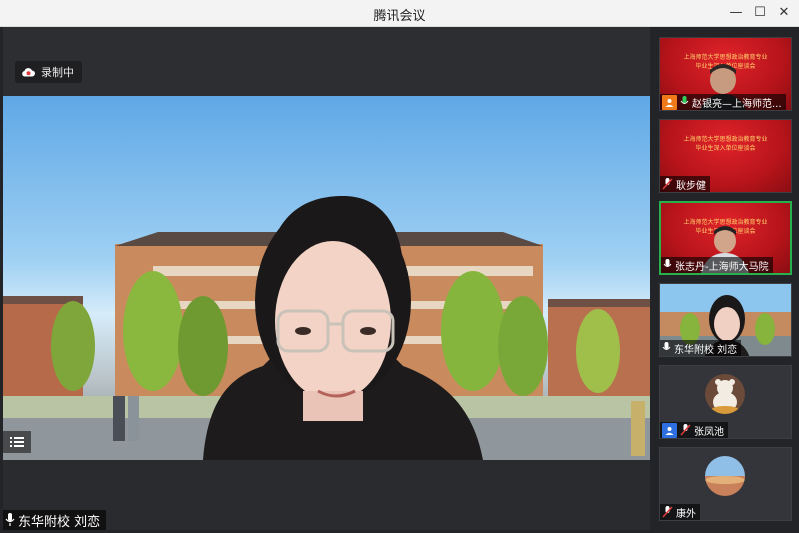 The height and width of the screenshot is (533, 799). I want to click on participant-tile: 张凤池, so click(725, 402).